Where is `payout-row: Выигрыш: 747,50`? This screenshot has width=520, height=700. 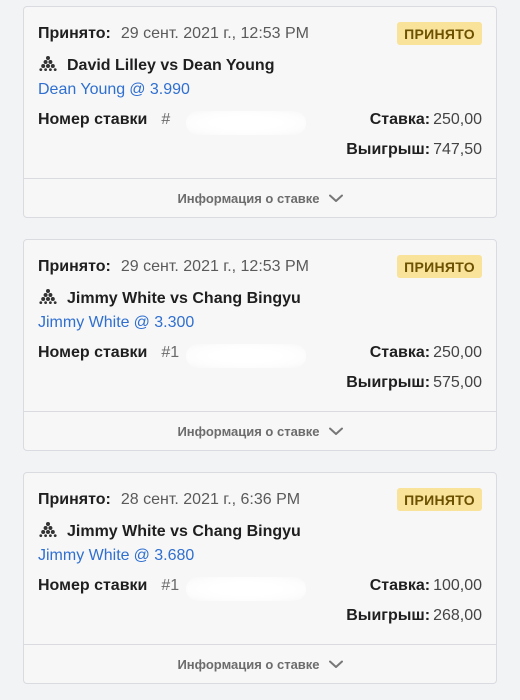 payout-row: Выигрыш: 747,50 is located at coordinates (414, 150).